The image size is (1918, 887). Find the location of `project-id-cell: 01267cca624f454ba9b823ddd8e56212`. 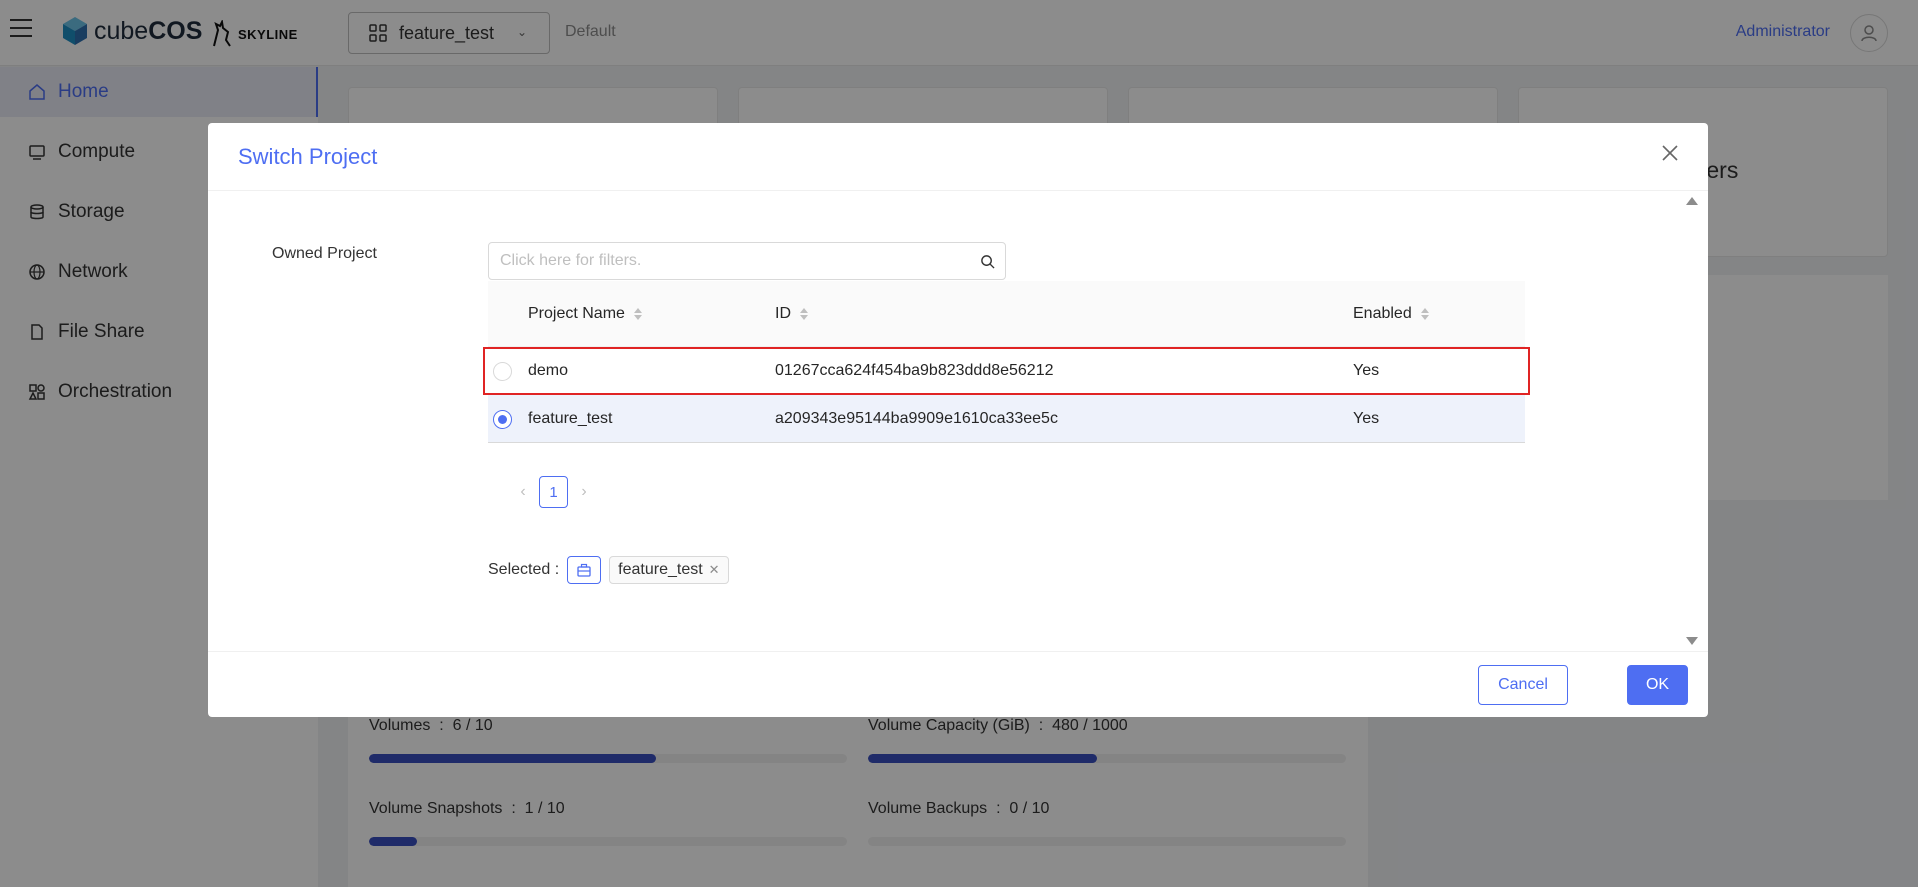

project-id-cell: 01267cca624f454ba9b823ddd8e56212 is located at coordinates (914, 370).